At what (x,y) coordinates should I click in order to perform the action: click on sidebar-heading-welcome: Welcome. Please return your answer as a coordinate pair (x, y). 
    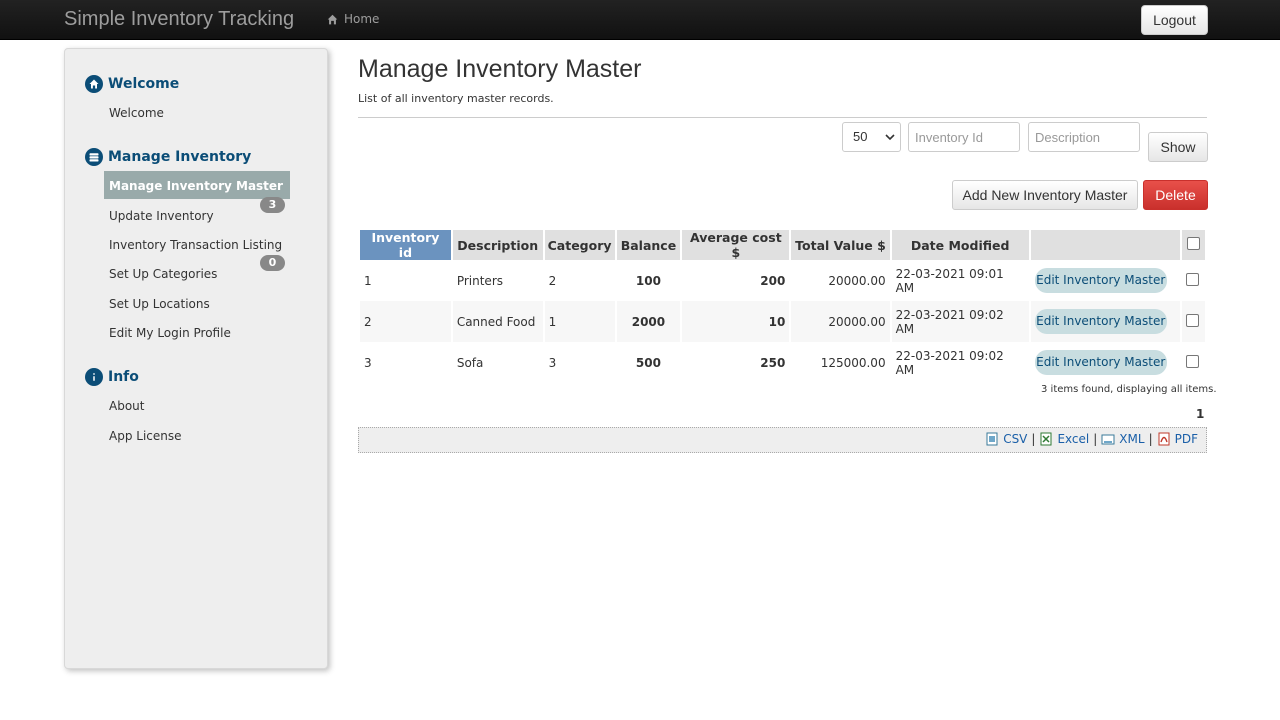
    Looking at the image, I should click on (132, 84).